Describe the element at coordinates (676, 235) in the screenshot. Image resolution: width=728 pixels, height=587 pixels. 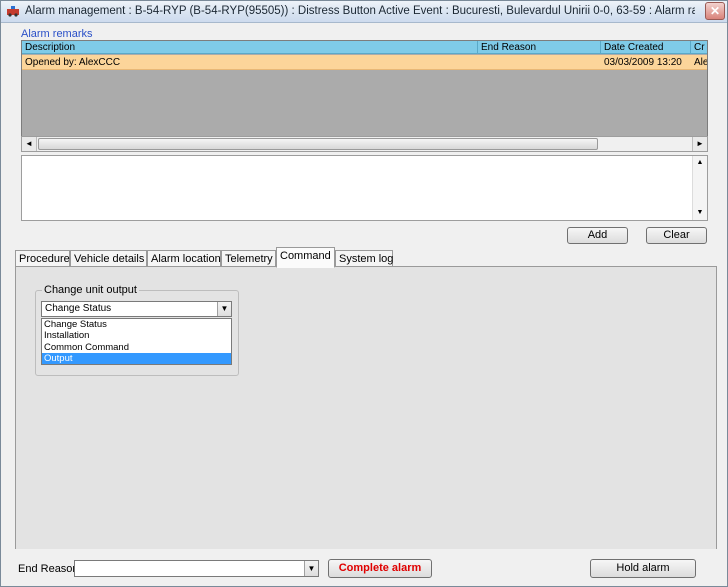
I see `clear-button: Clear` at that location.